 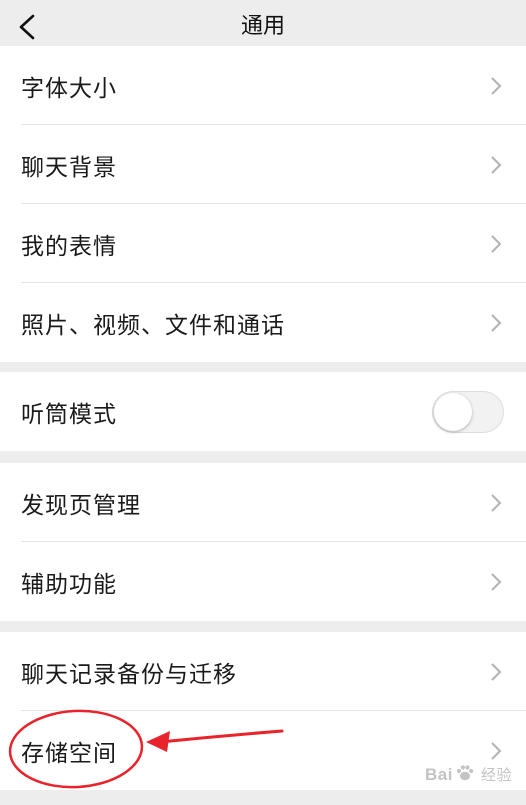 I want to click on row-my-stickers: 我的表情, so click(x=263, y=243).